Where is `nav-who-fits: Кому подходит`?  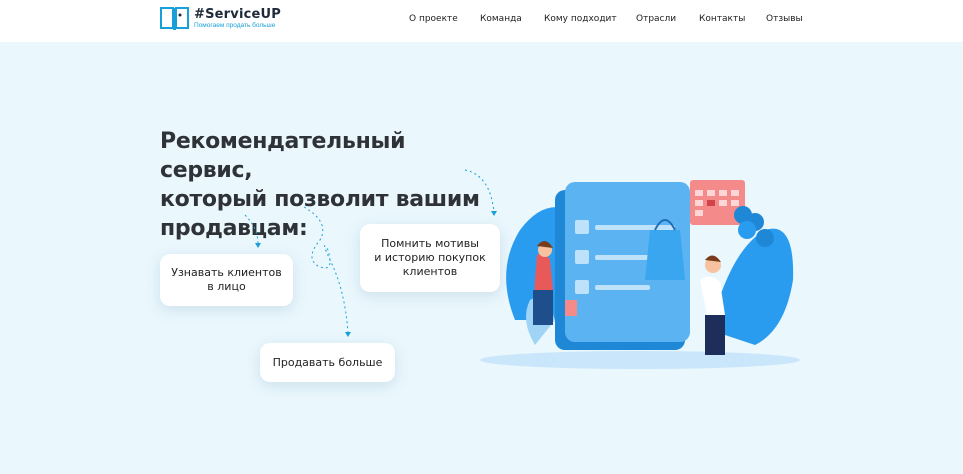
nav-who-fits: Кому подходит is located at coordinates (580, 19).